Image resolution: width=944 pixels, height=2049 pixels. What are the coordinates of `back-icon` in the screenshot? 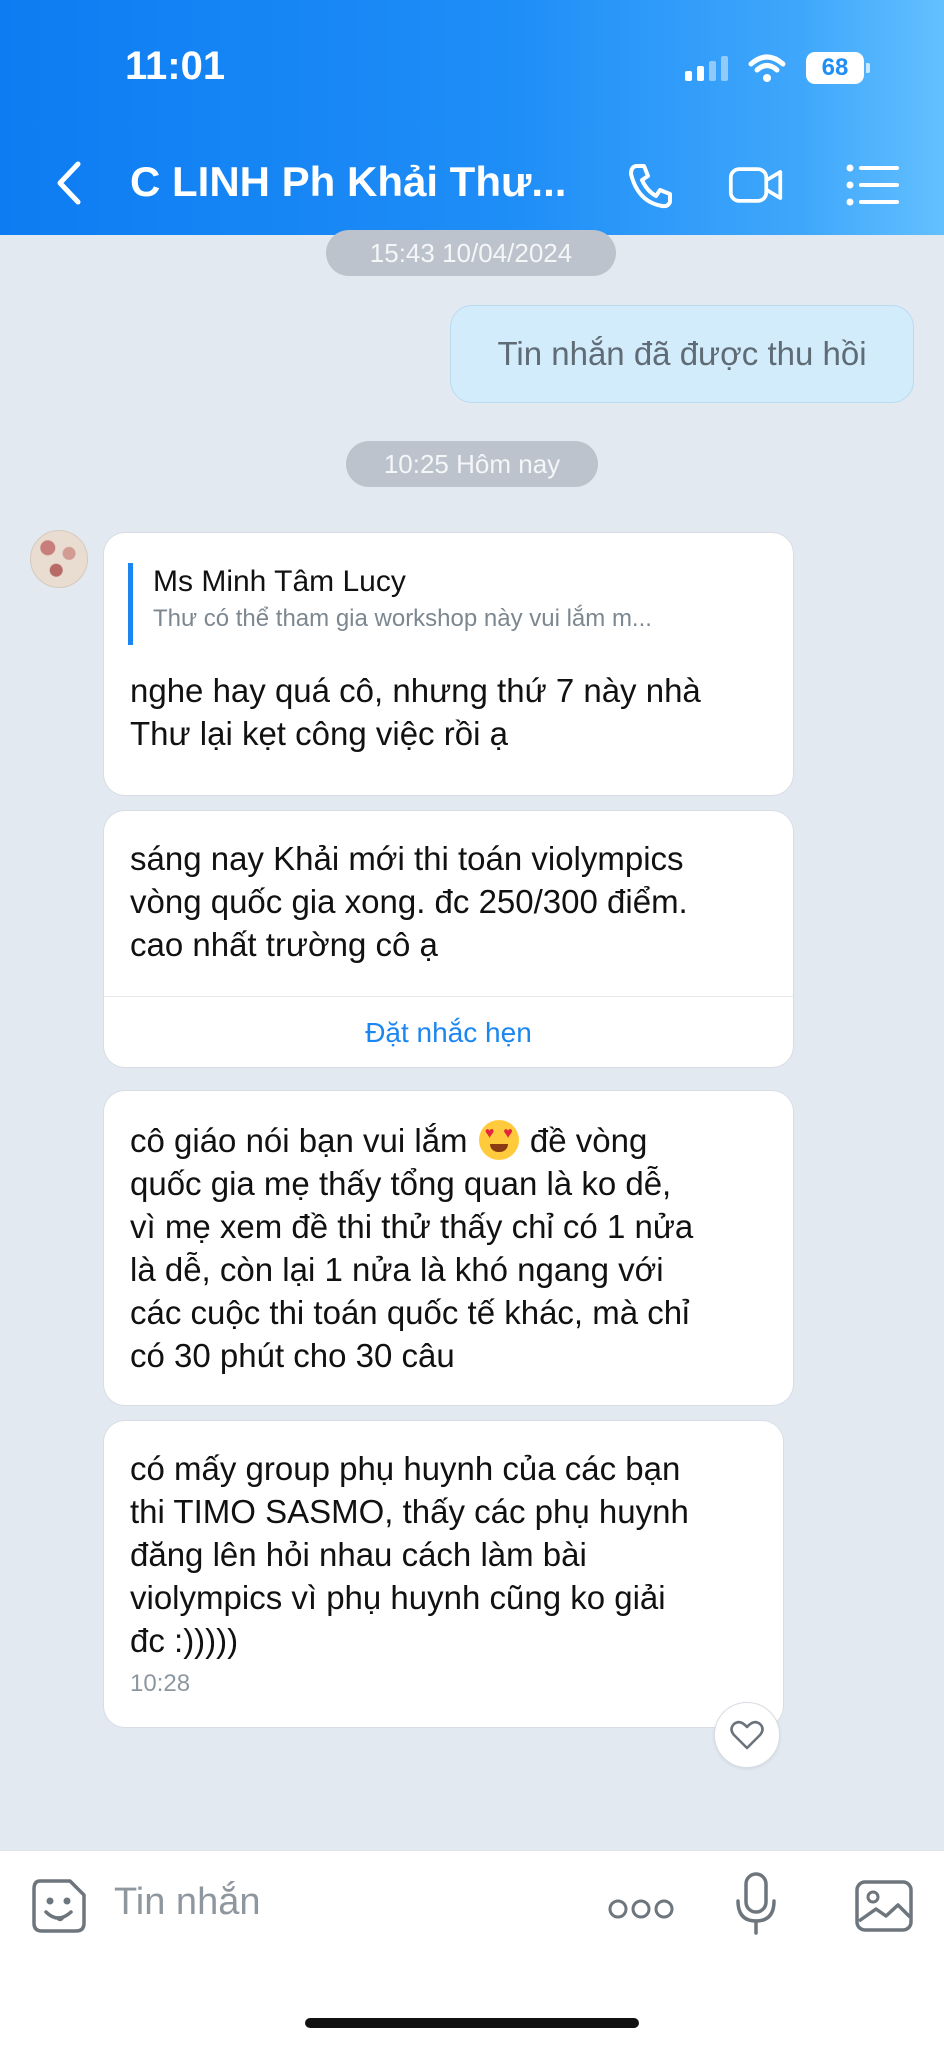 It's located at (70, 183).